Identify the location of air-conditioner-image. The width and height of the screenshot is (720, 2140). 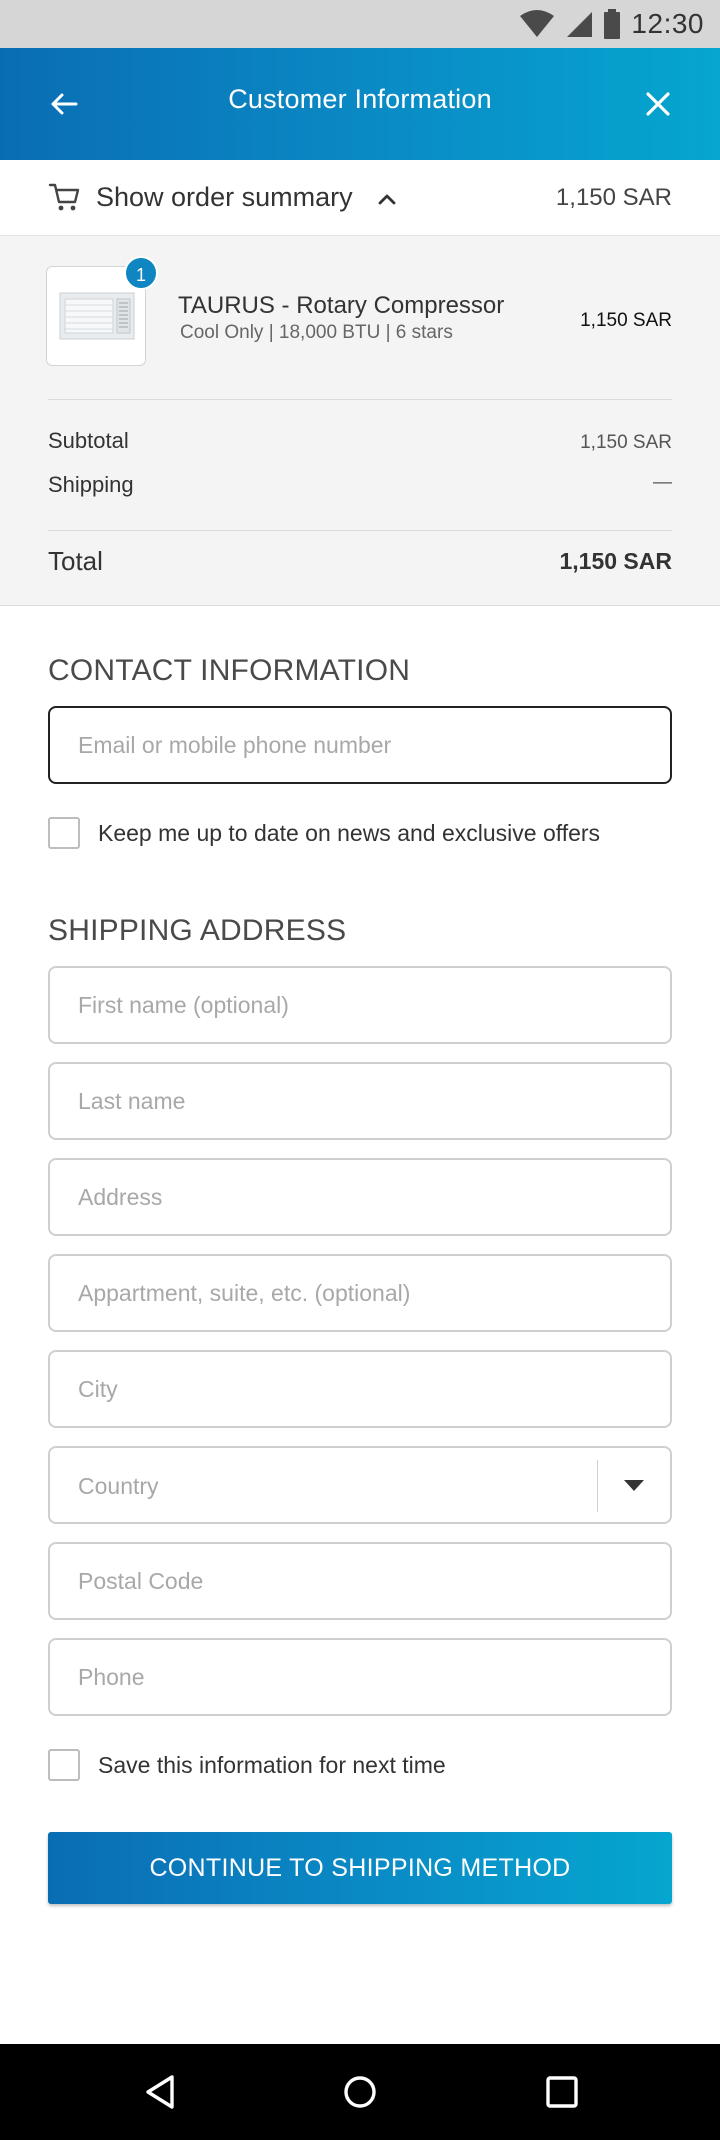
(97, 316).